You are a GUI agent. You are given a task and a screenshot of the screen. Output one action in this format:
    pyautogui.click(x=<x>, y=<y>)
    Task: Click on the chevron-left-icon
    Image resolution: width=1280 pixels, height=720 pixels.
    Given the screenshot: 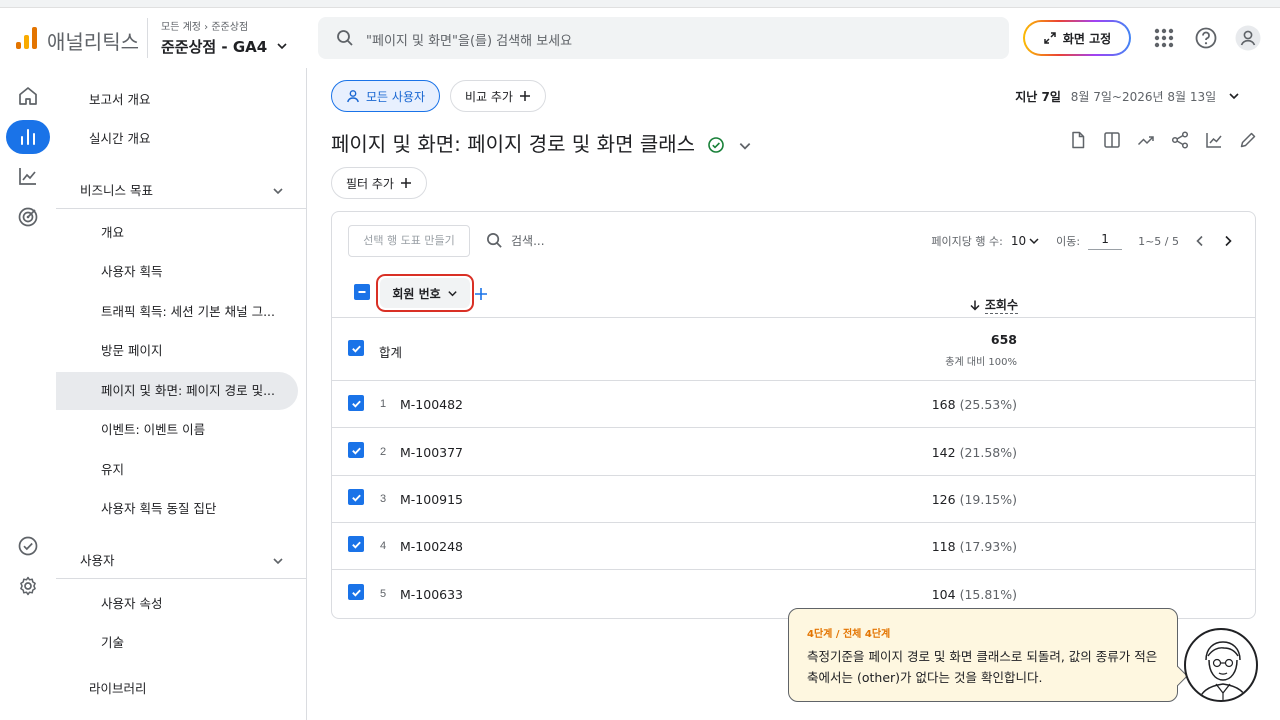 What is the action you would take?
    pyautogui.click(x=1200, y=241)
    